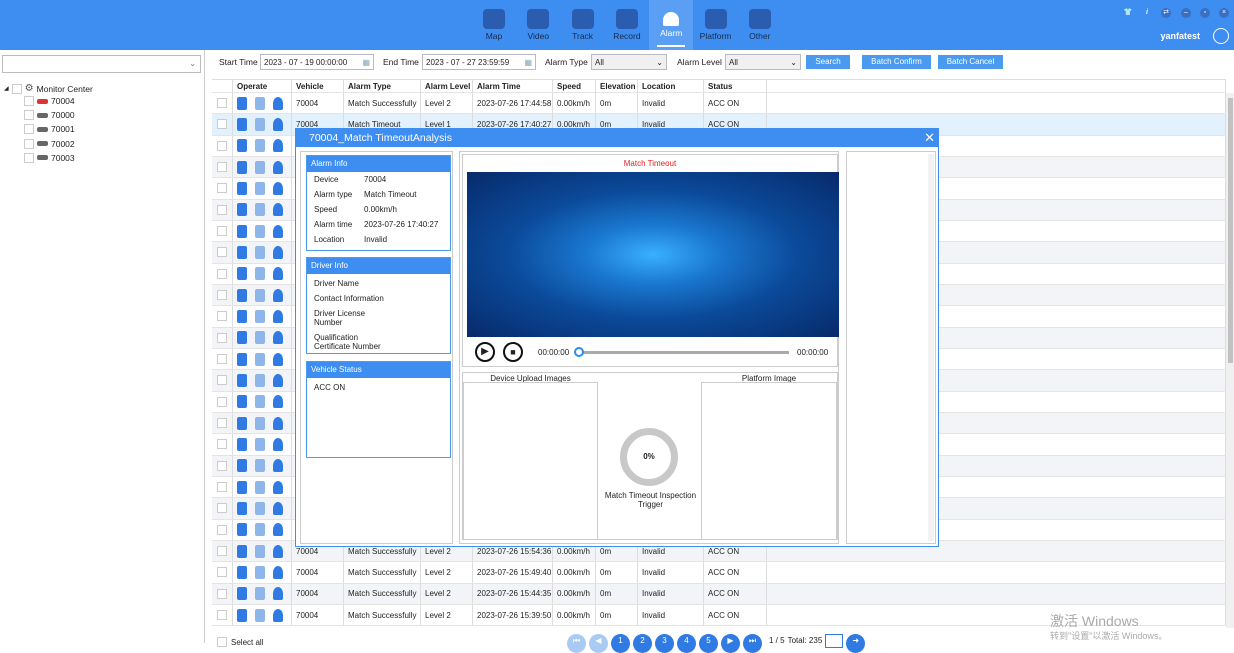 The height and width of the screenshot is (653, 1234). What do you see at coordinates (318, 86) in the screenshot?
I see `header-cell: Vehicle` at bounding box center [318, 86].